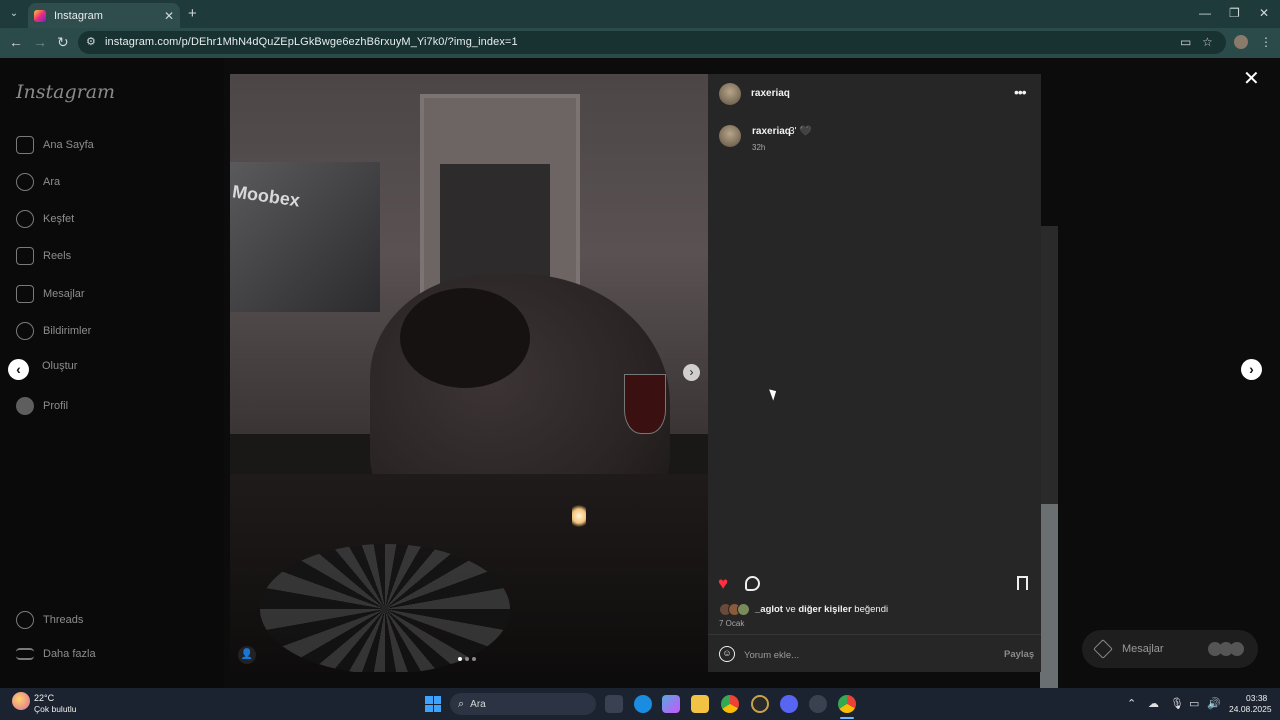 This screenshot has height=720, width=1280. What do you see at coordinates (50, 294) in the screenshot?
I see `sidebar-item-messages: Mesajlar` at bounding box center [50, 294].